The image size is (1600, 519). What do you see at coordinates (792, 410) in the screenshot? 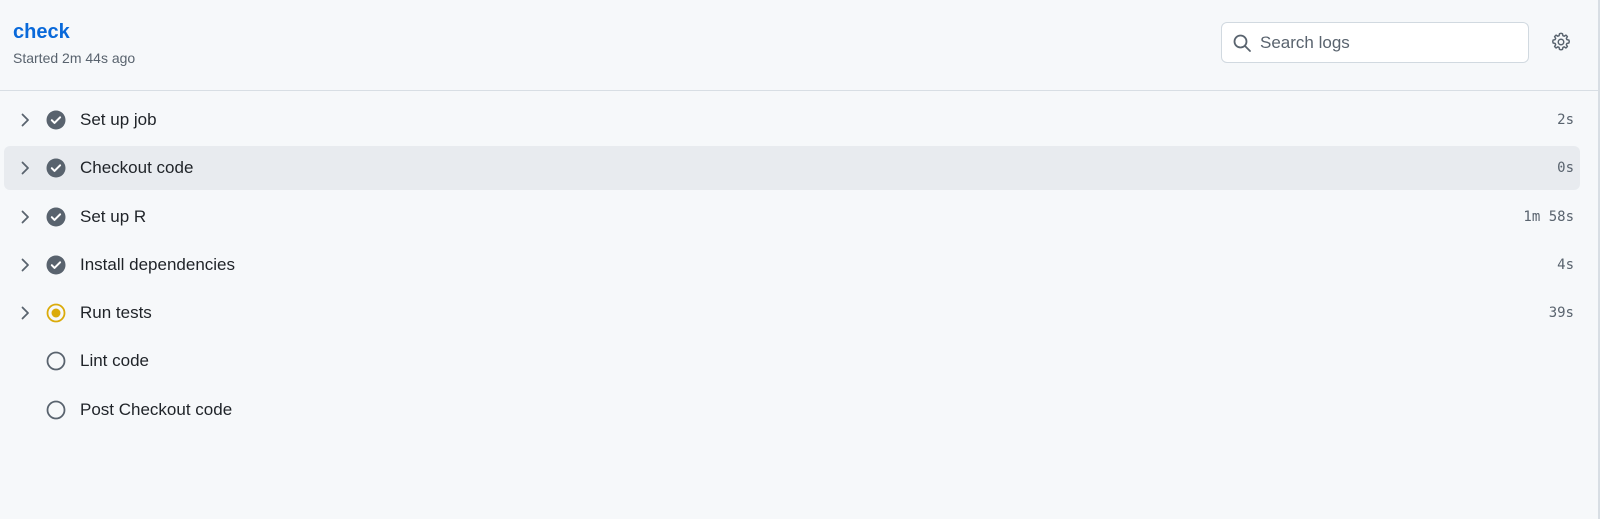
I see `step-row-post-checkout-code: Post Checkout code` at bounding box center [792, 410].